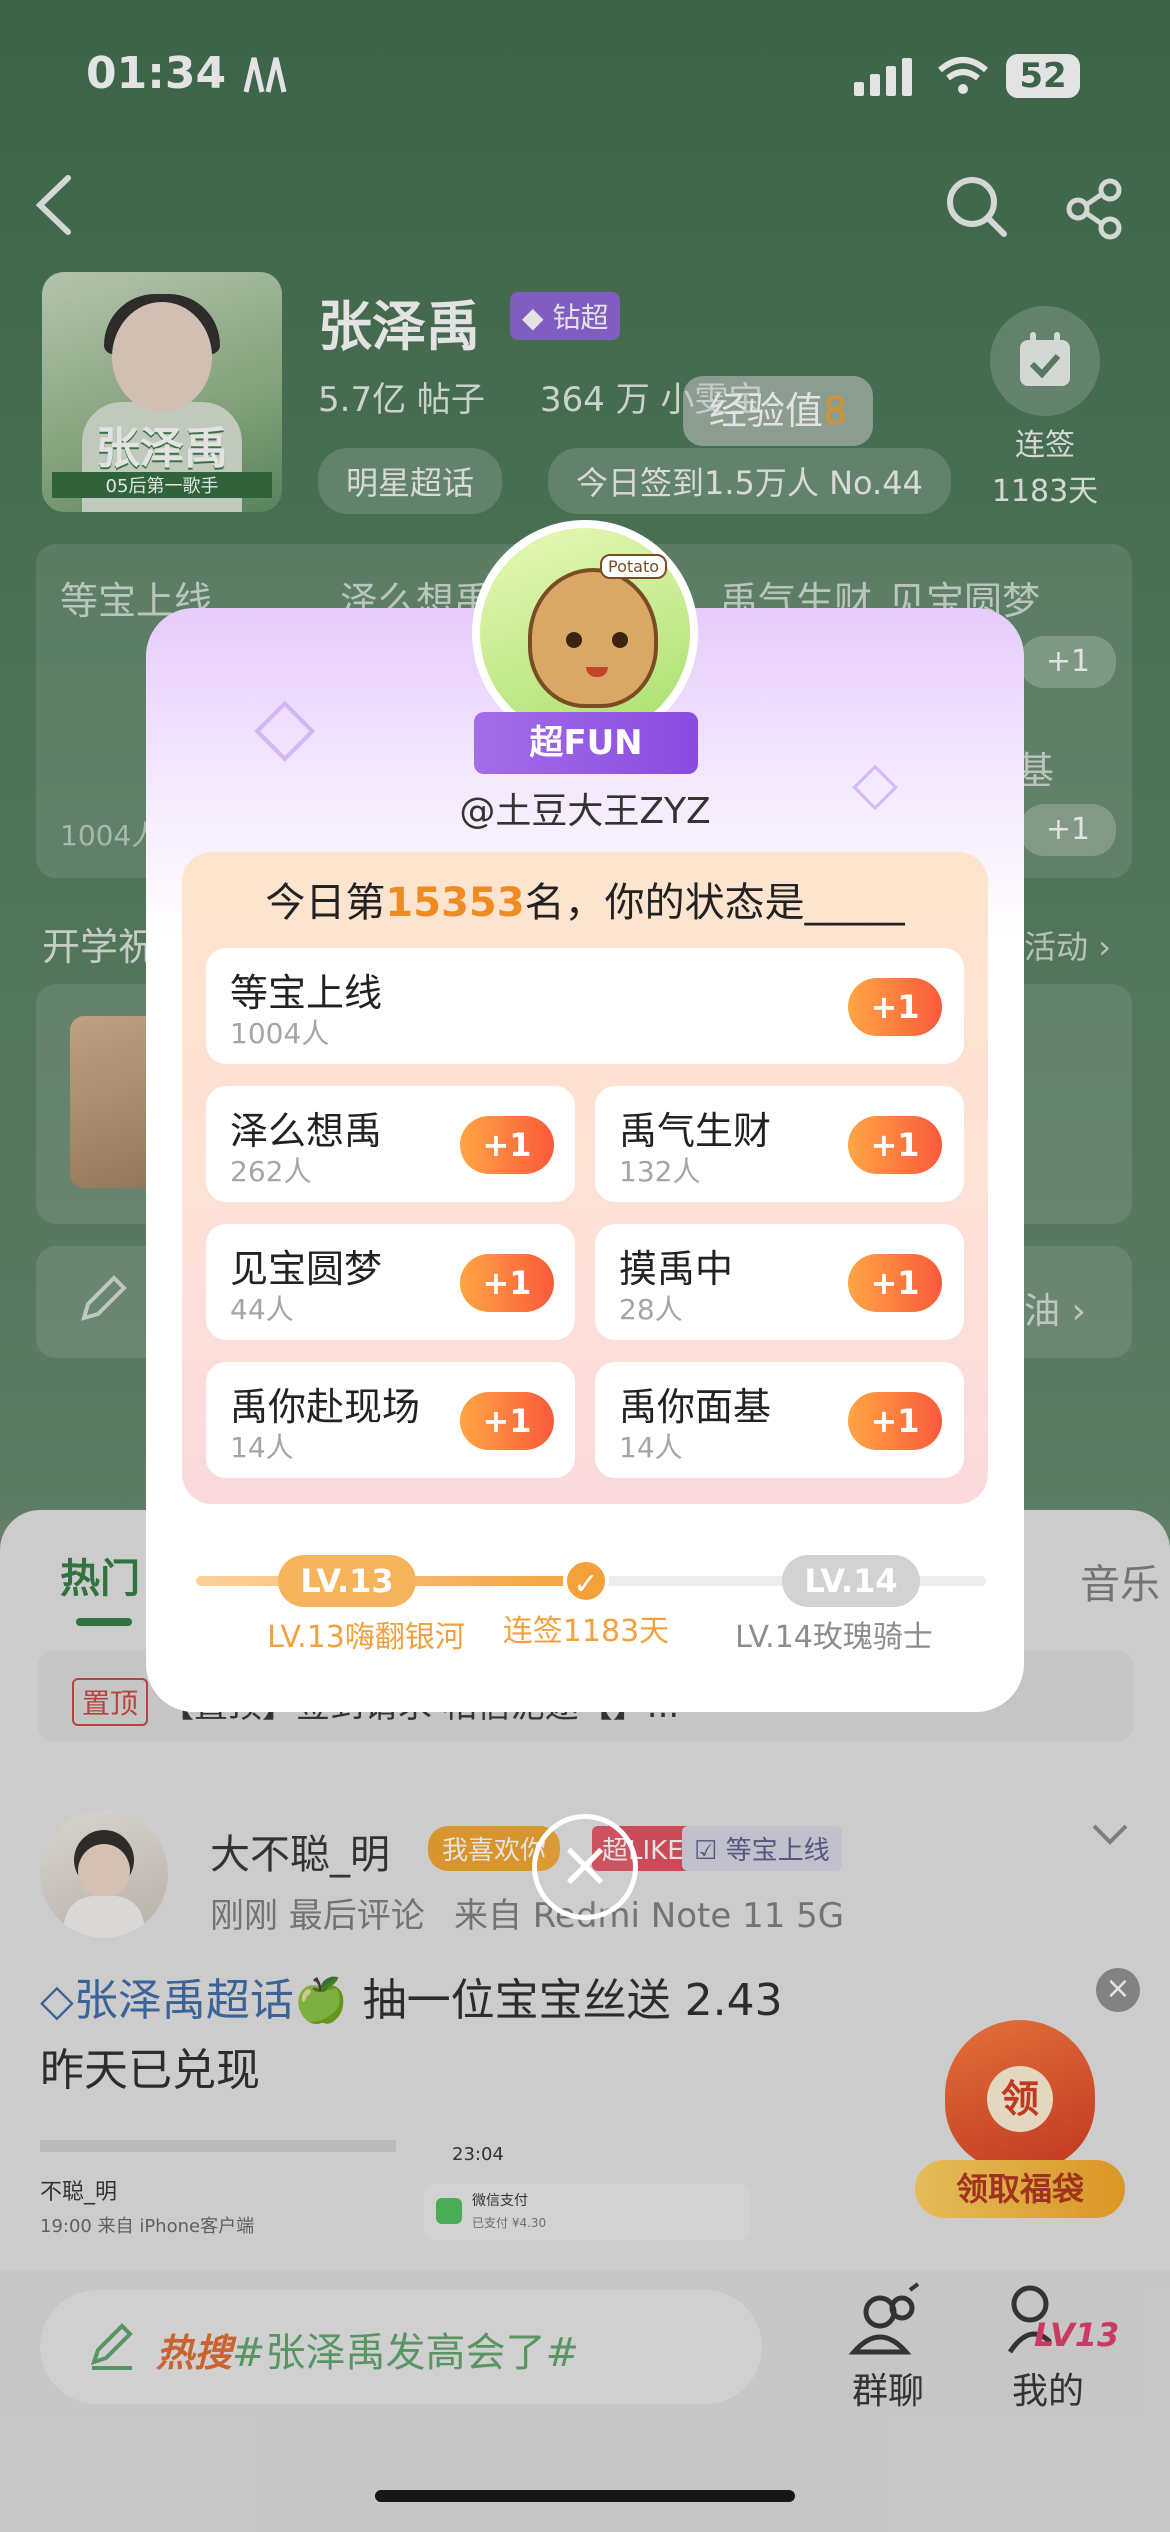 Image resolution: width=1170 pixels, height=2532 pixels. I want to click on status-name: 见宝圆梦, so click(306, 1269).